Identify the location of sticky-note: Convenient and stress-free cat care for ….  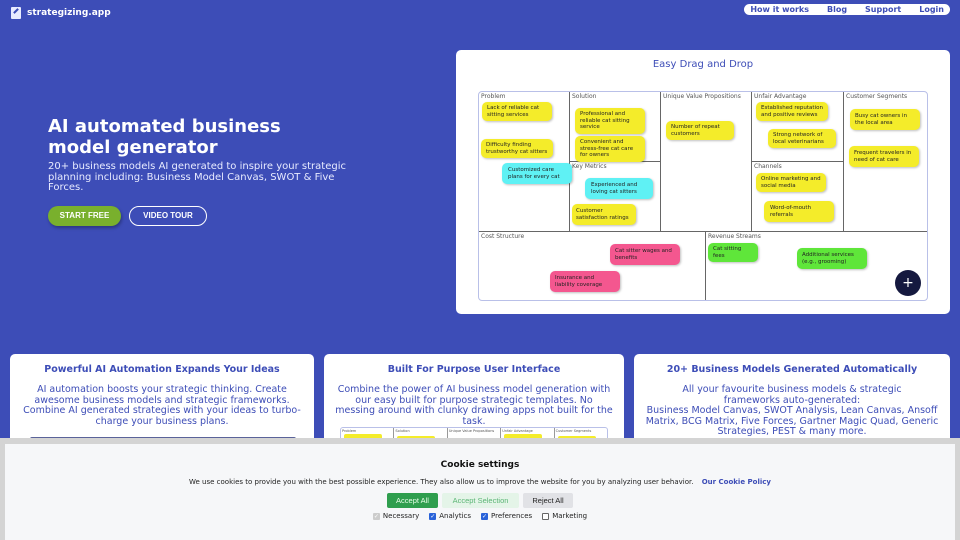
(610, 149).